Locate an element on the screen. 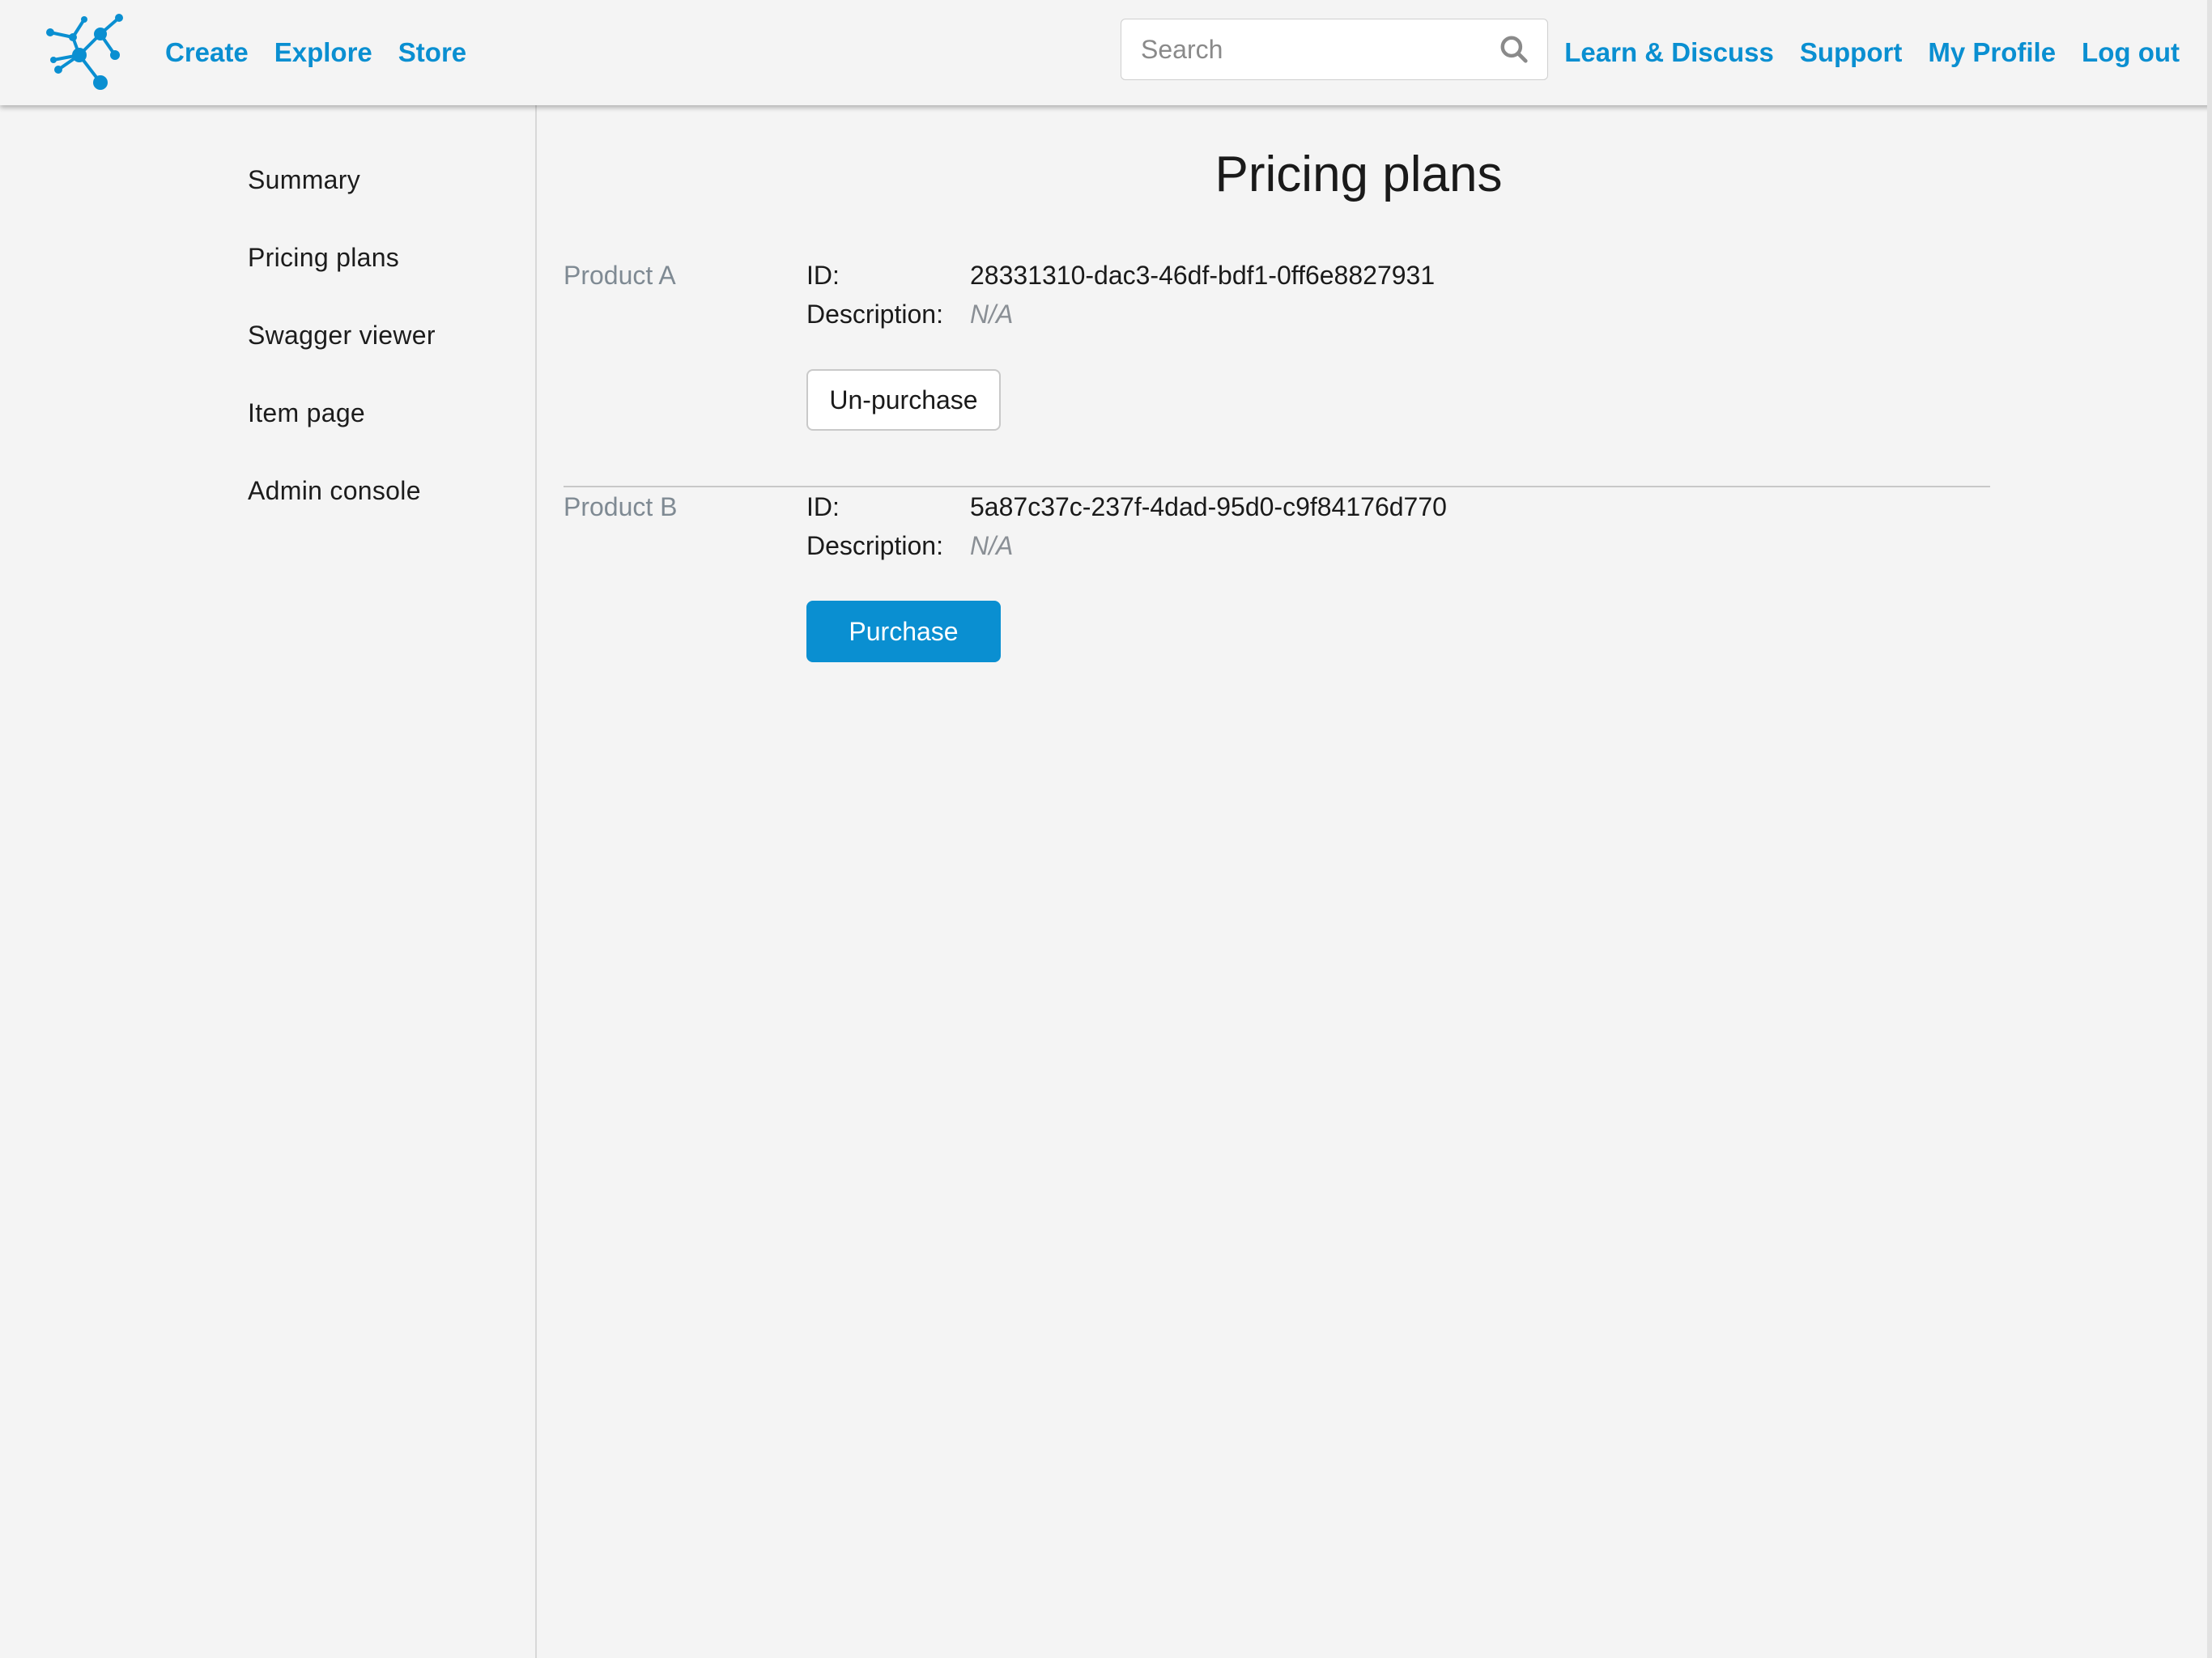  nav-support-link: Support is located at coordinates (1851, 52).